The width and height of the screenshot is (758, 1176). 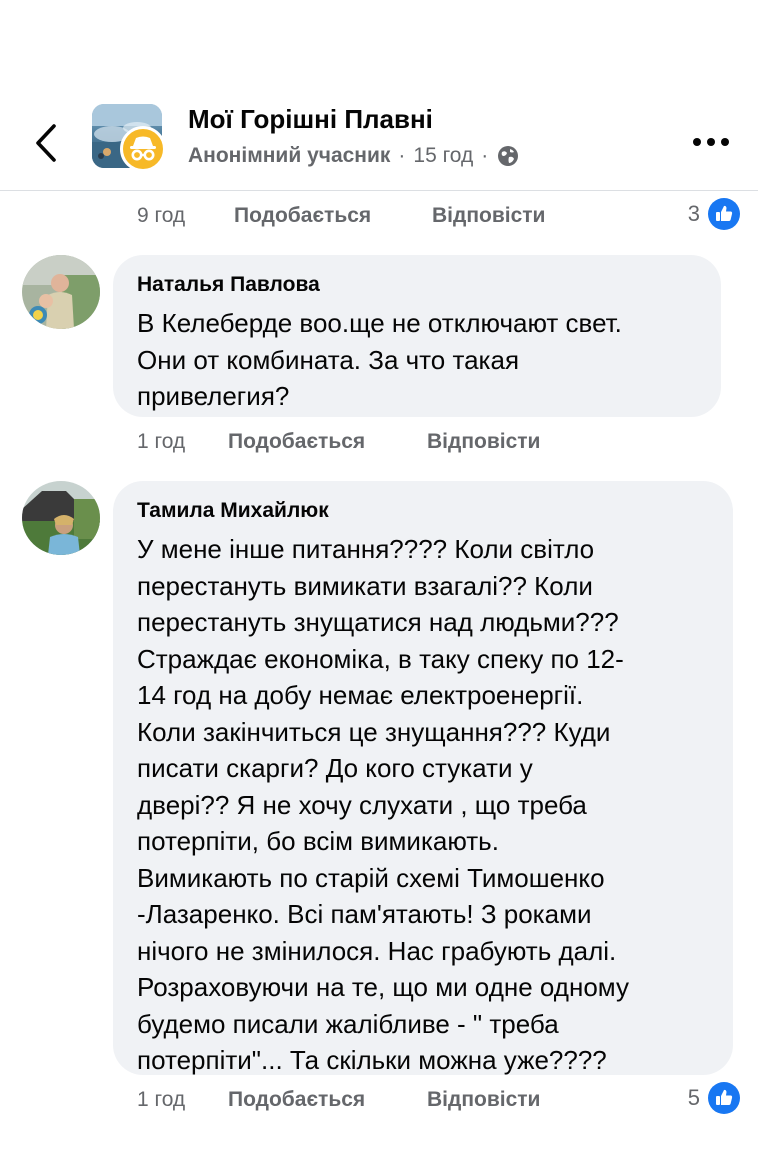 I want to click on post-author: Анонімний учасник, so click(x=289, y=156).